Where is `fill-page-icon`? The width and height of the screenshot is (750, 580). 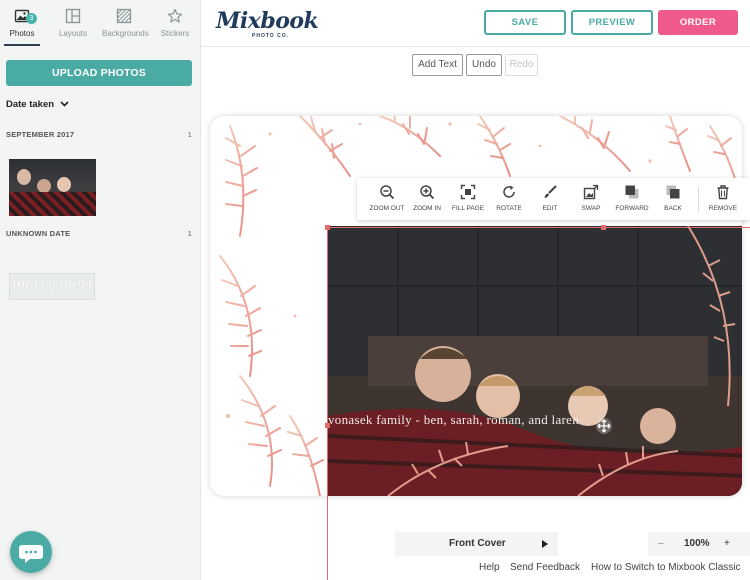
fill-page-icon is located at coordinates (468, 192).